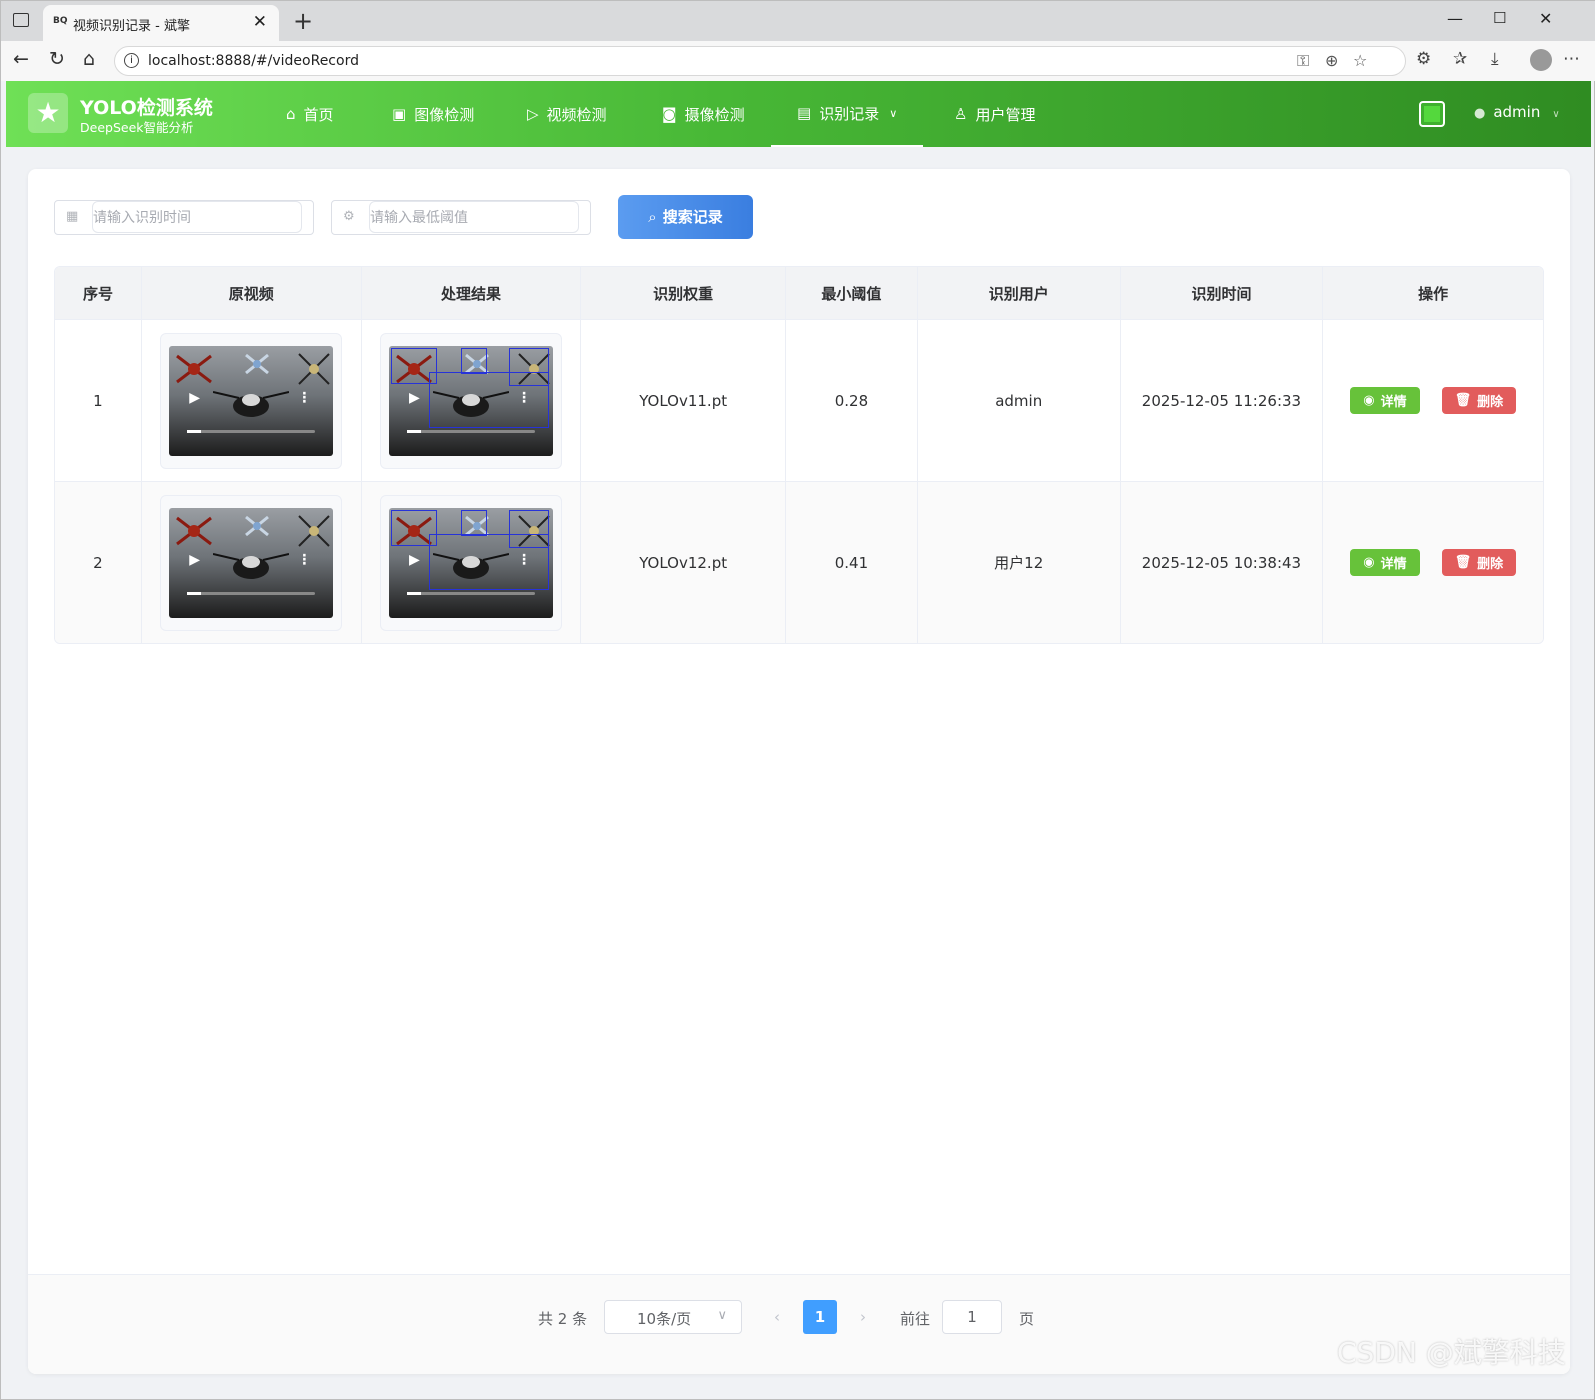 This screenshot has width=1595, height=1400. Describe the element at coordinates (444, 114) in the screenshot. I see `nav-label: 图像检测` at that location.